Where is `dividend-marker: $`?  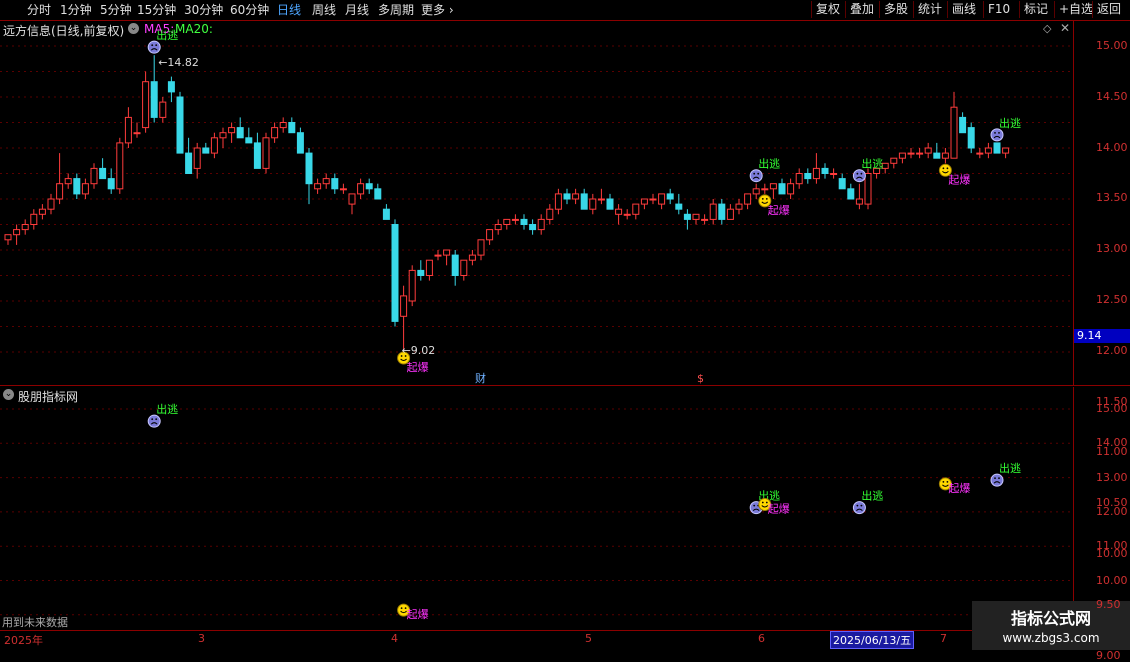
dividend-marker: $ is located at coordinates (700, 378).